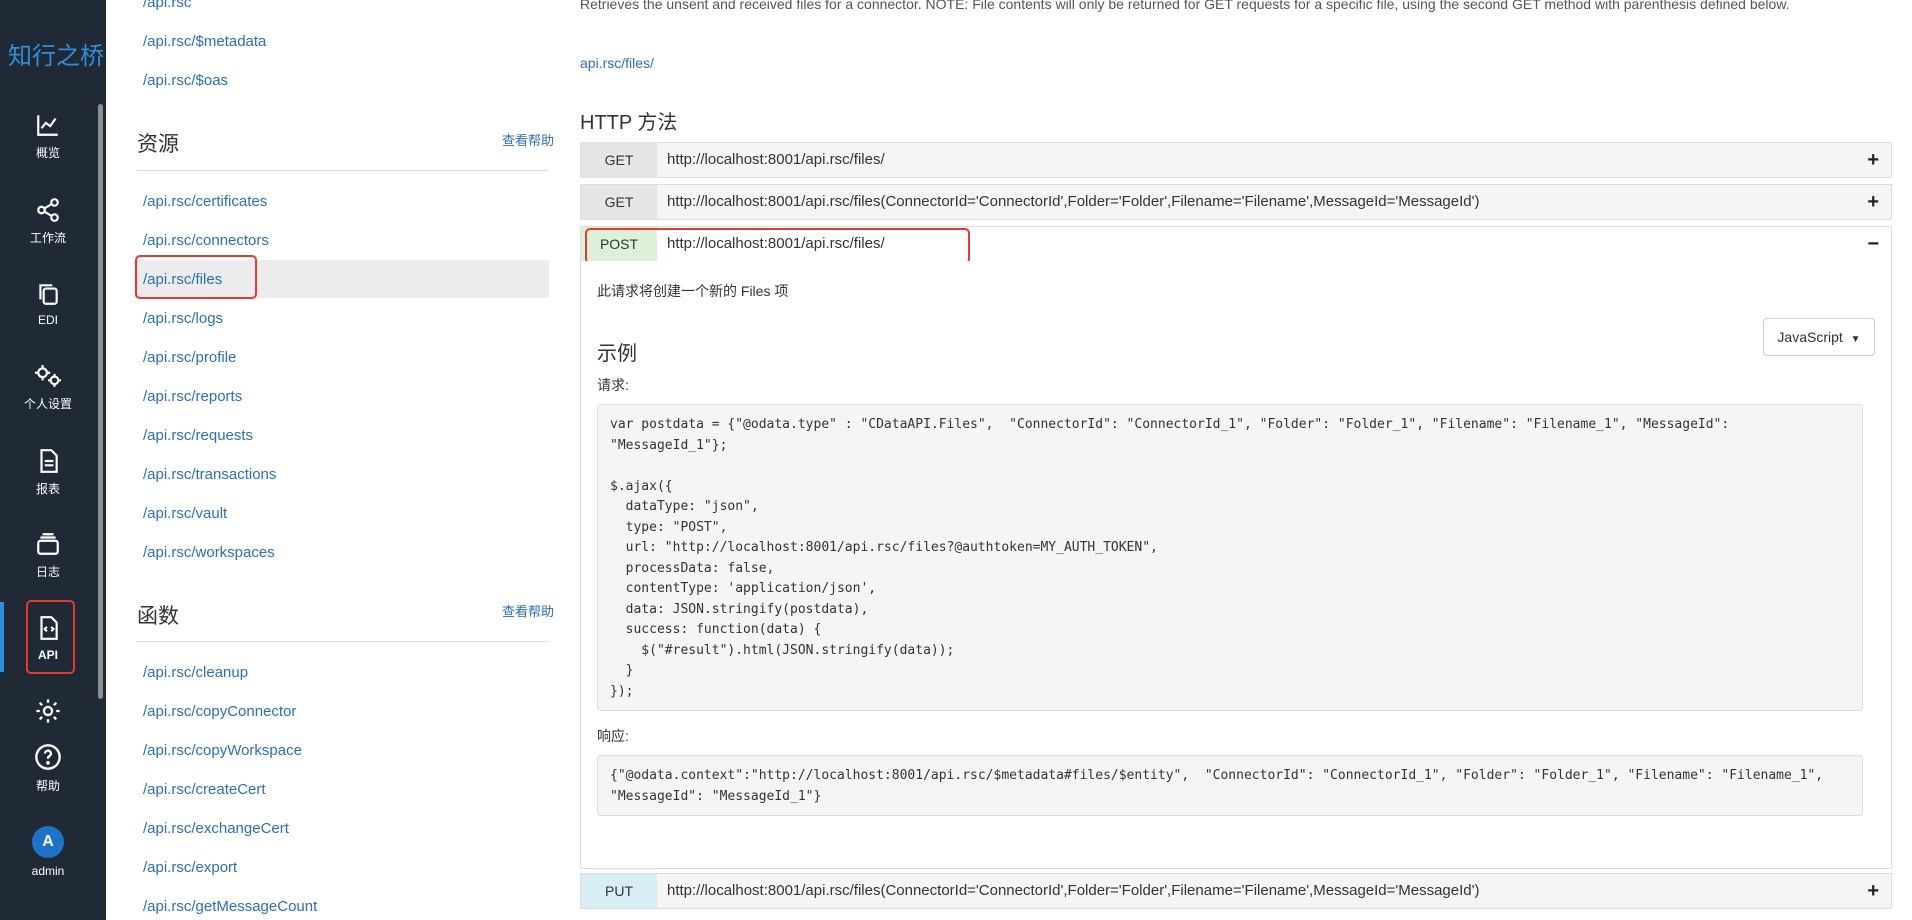  What do you see at coordinates (1810, 337) in the screenshot?
I see `language-label: JavaScript` at bounding box center [1810, 337].